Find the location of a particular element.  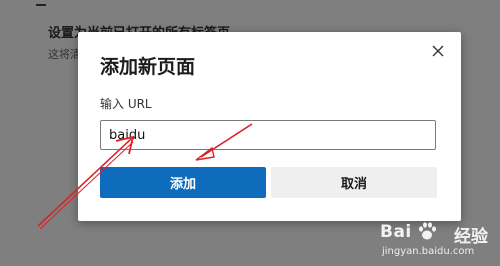

watermark-brand: Bai is located at coordinates (396, 232).